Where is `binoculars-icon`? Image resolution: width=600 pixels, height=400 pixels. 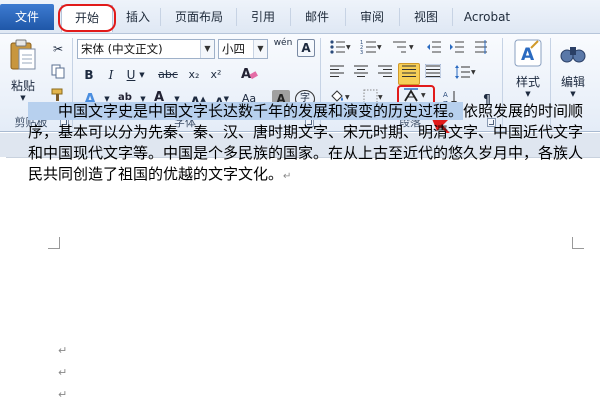
binoculars-icon is located at coordinates (573, 55).